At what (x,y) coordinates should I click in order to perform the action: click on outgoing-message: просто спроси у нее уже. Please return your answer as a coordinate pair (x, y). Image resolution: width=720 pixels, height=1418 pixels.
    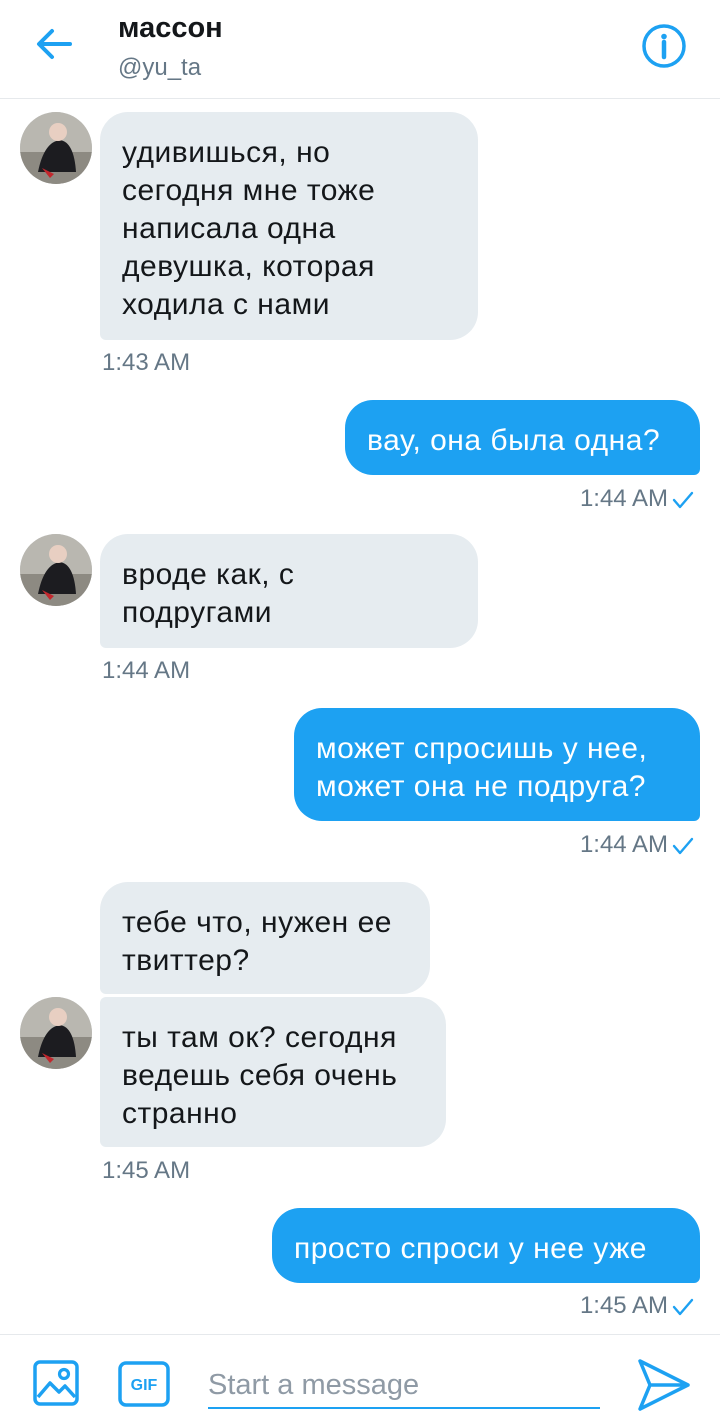
    Looking at the image, I should click on (486, 1245).